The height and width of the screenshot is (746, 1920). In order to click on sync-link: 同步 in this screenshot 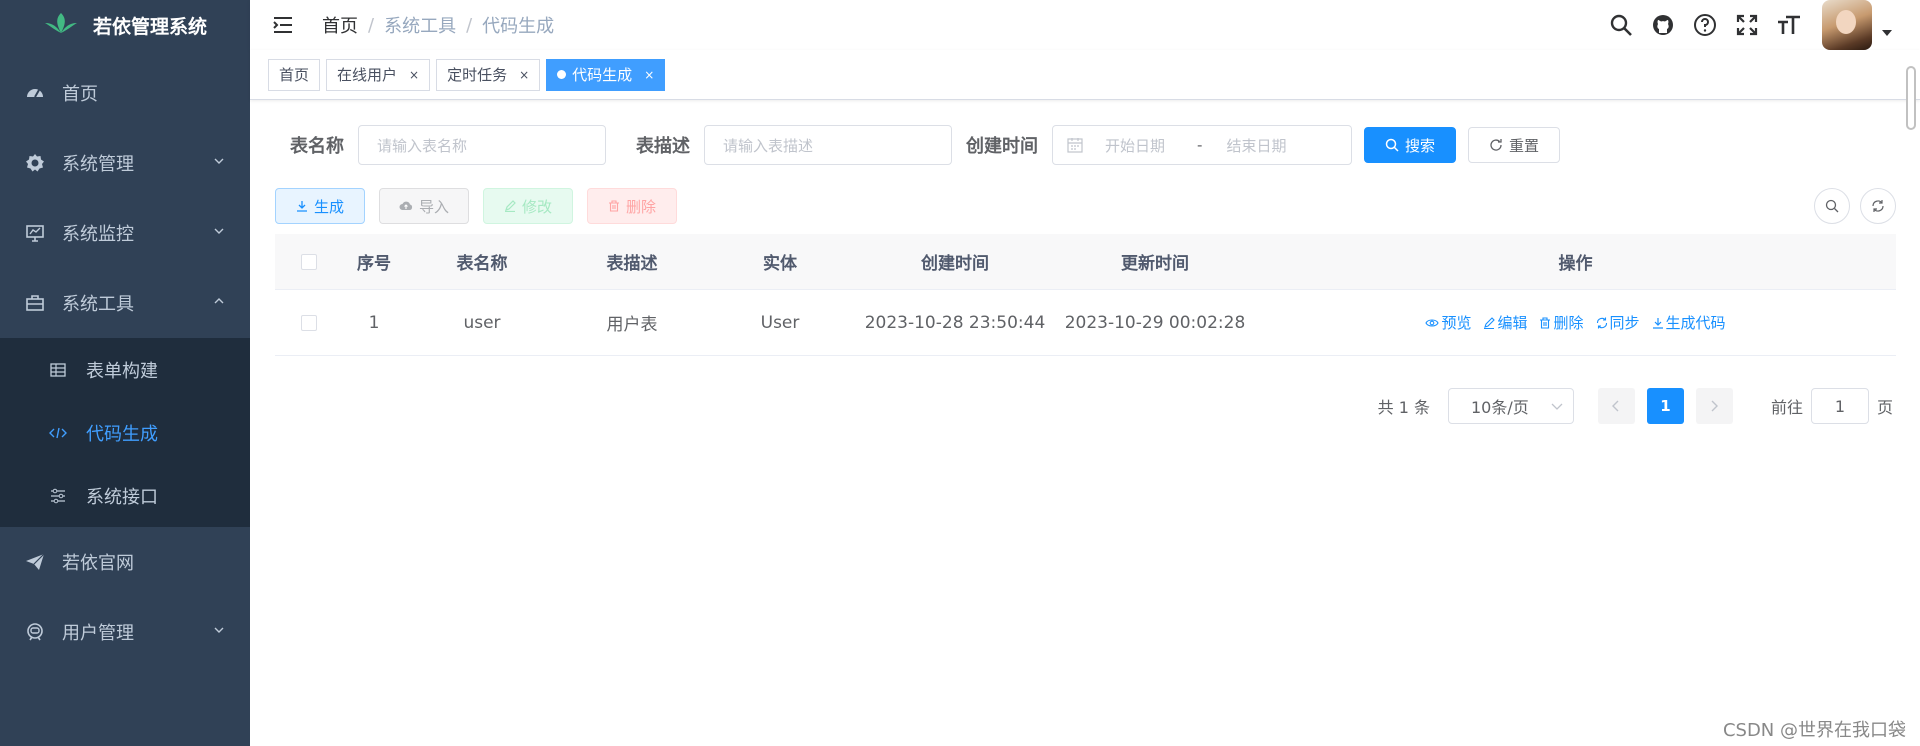, I will do `click(1618, 322)`.